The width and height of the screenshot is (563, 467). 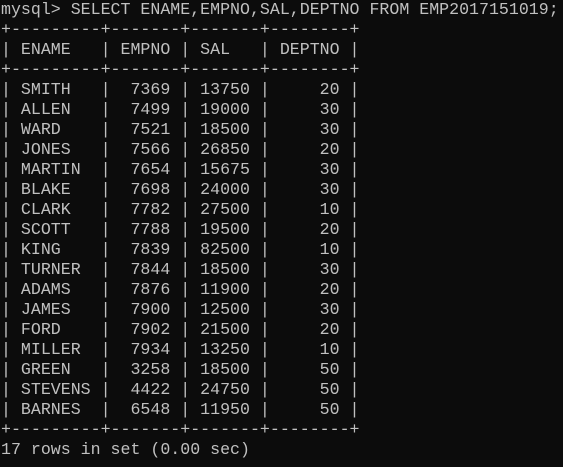 What do you see at coordinates (180, 129) in the screenshot?
I see `table-row: | WARD | 7521 | 18500 | 30 |` at bounding box center [180, 129].